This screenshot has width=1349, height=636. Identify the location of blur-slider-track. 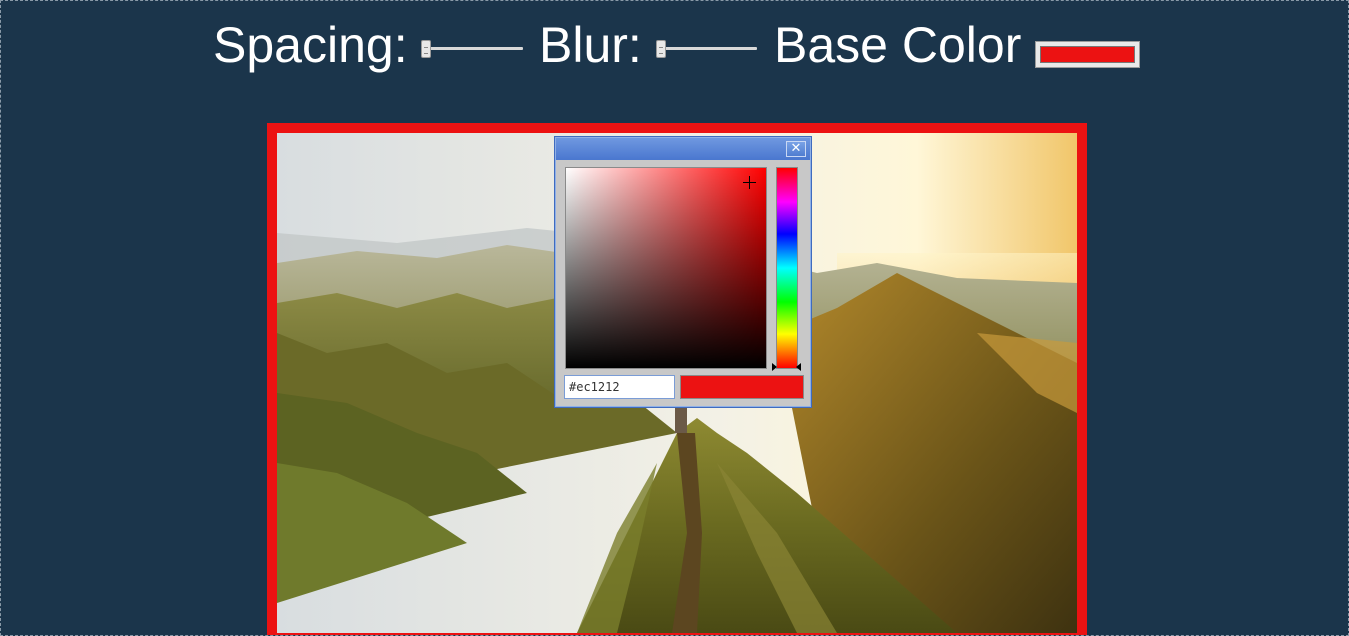
(706, 48).